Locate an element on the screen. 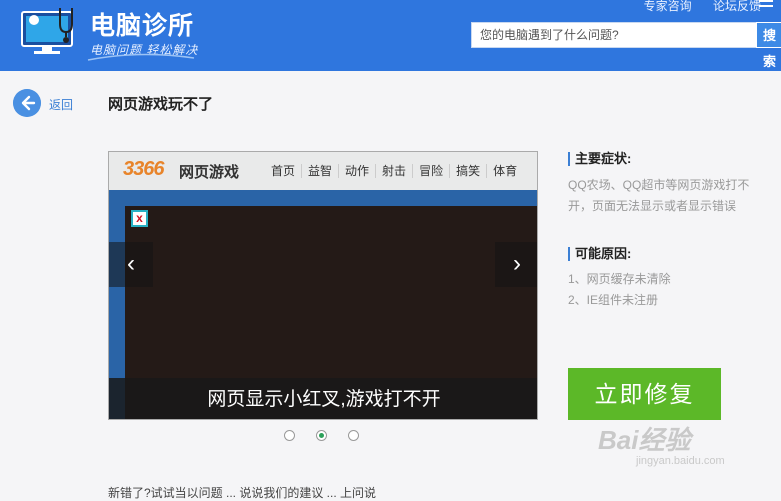  fix-now-button: 立即修复 is located at coordinates (644, 394).